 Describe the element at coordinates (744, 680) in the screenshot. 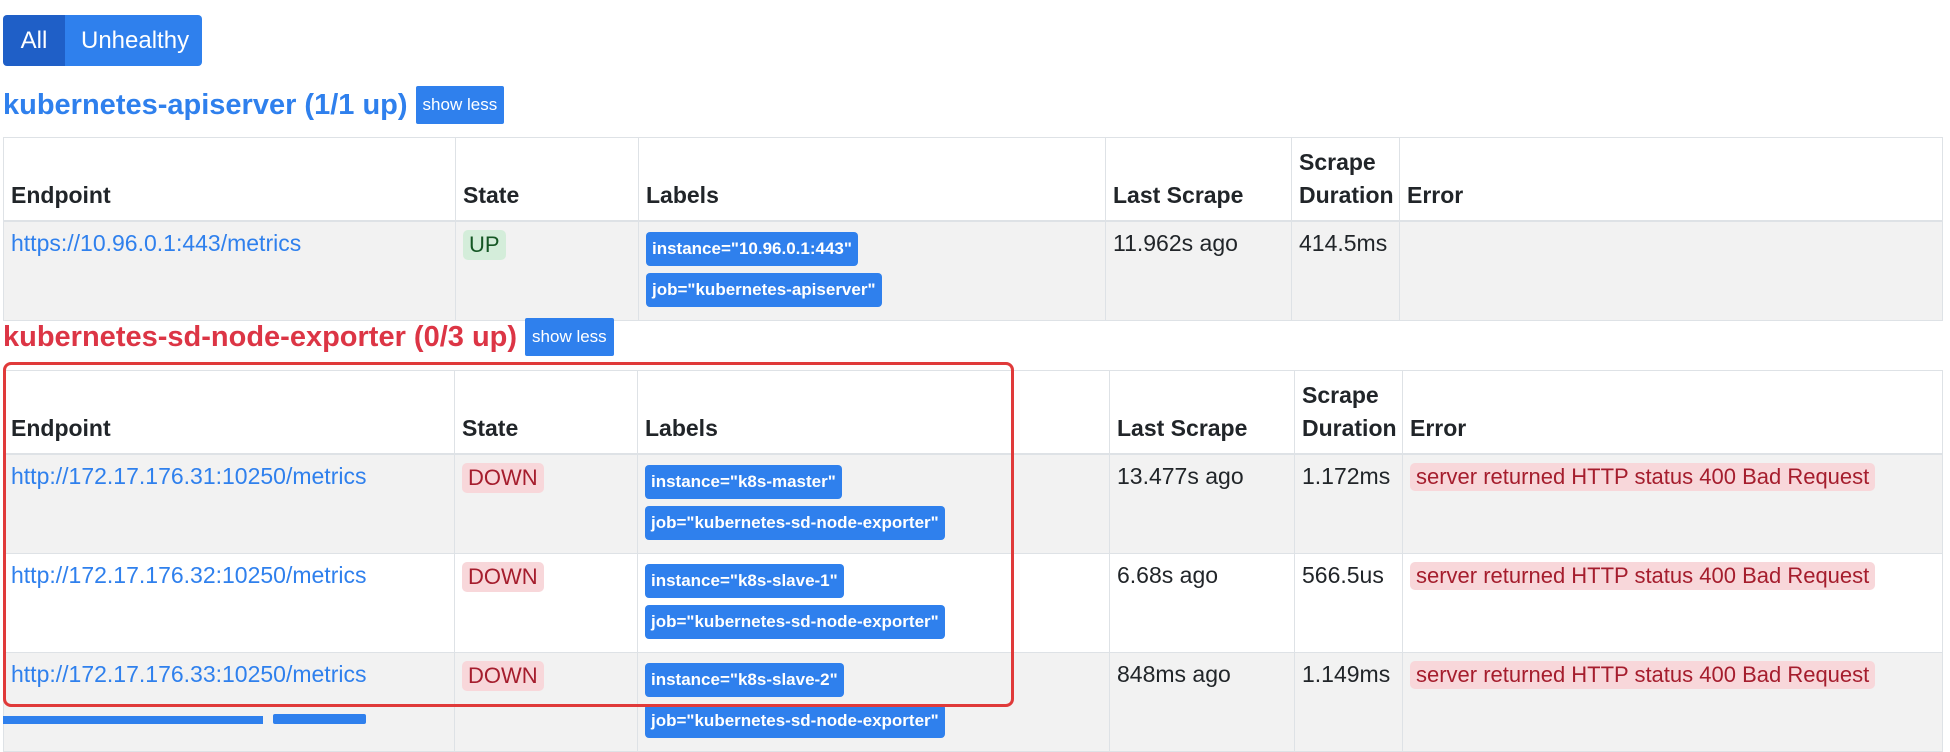

I see `label-badge-instance: instance="k8s-slave-2"` at that location.